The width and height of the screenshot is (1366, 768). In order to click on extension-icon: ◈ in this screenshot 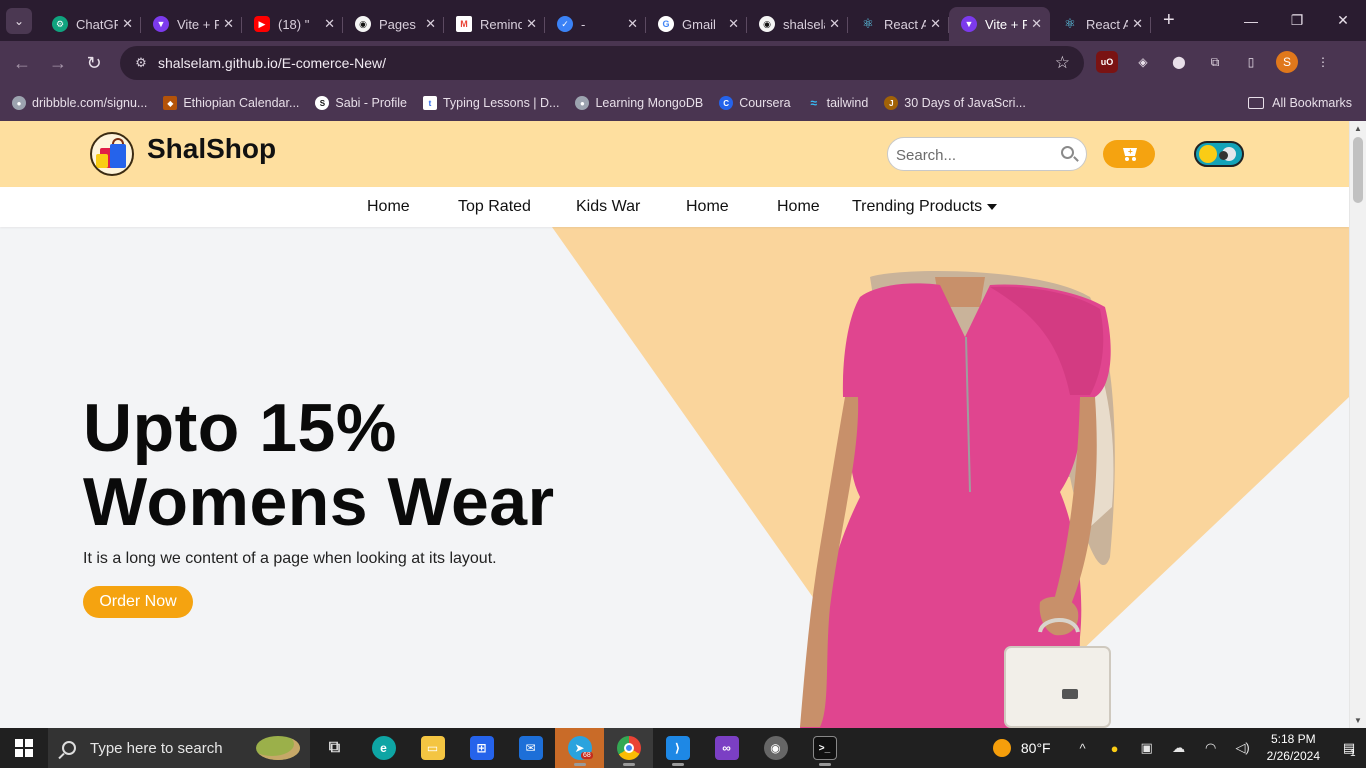, I will do `click(1143, 62)`.